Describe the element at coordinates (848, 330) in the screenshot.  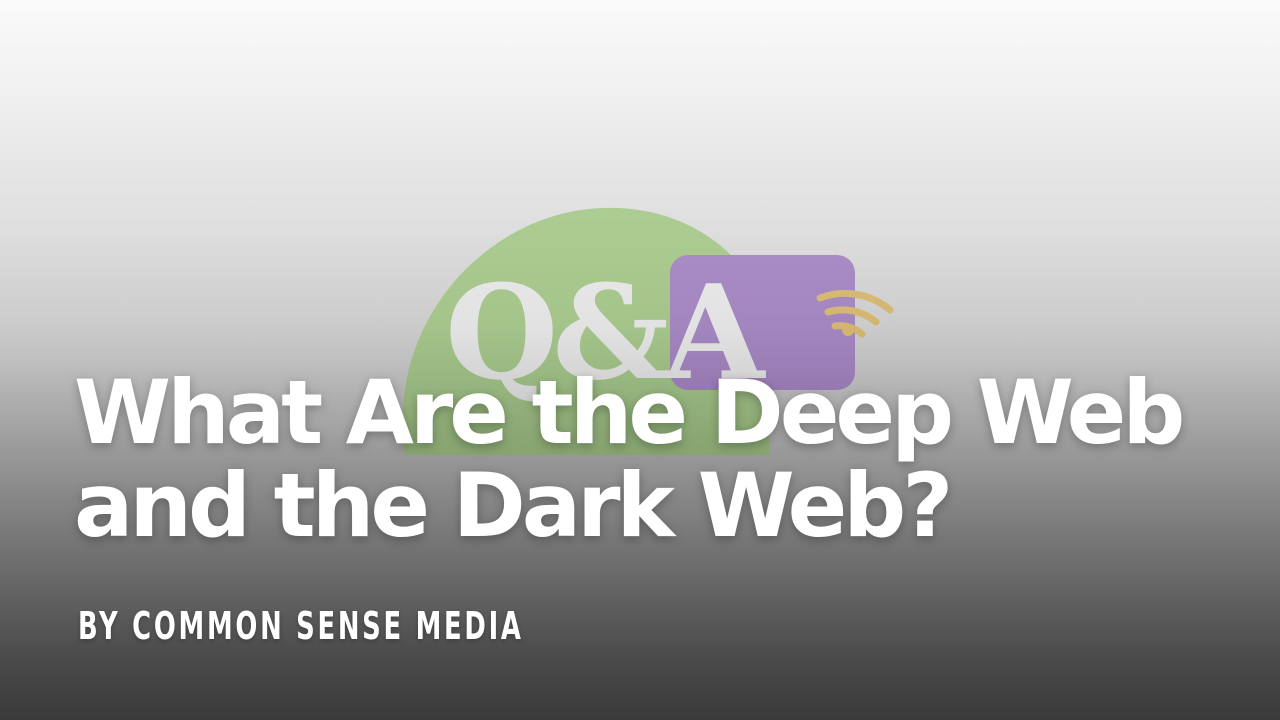
I see `wifi-dot` at that location.